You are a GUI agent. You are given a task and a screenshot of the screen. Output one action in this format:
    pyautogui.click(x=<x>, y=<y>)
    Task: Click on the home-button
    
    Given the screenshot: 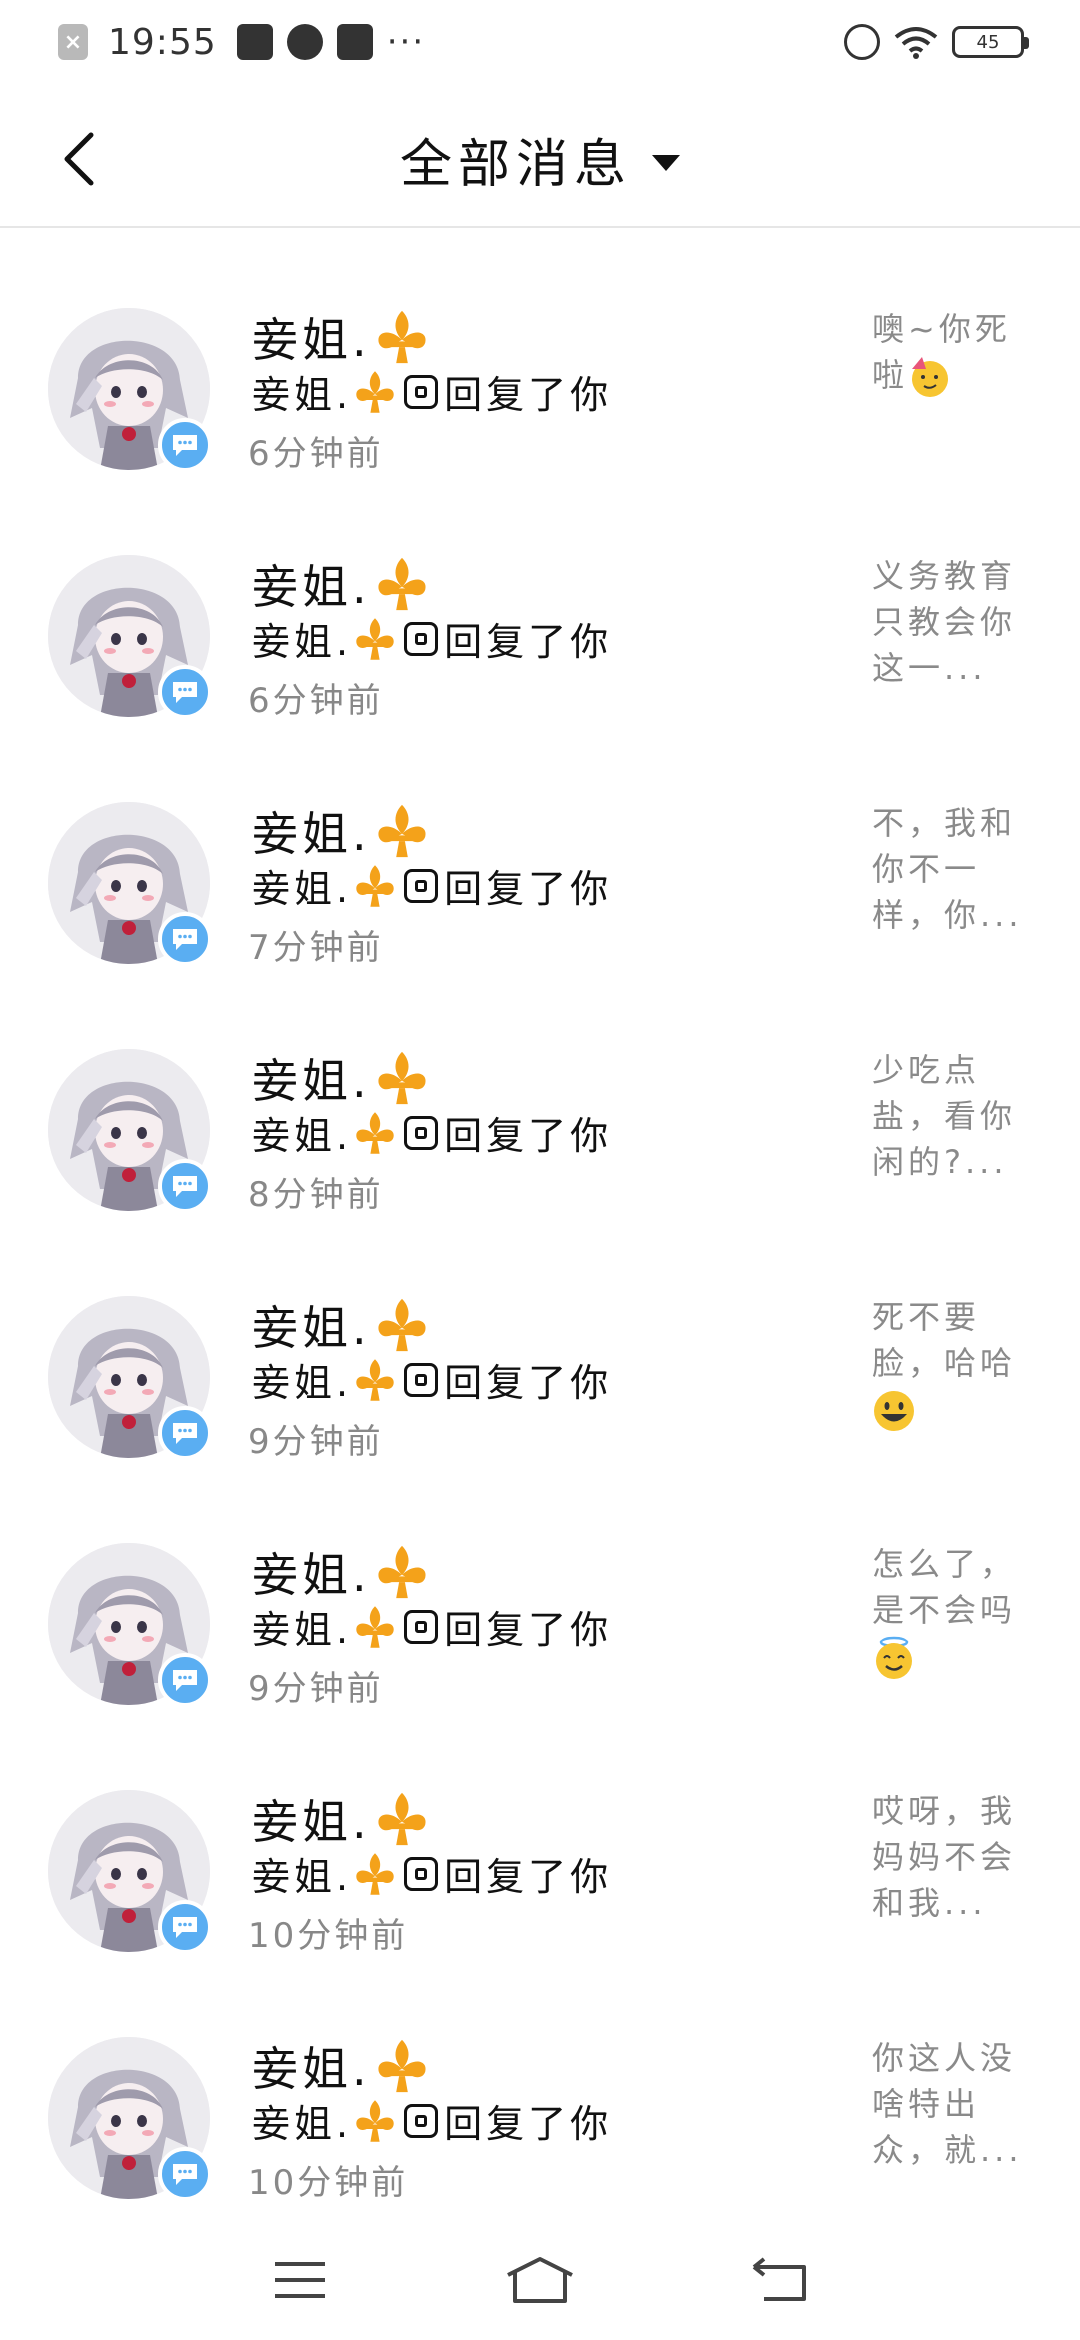 What is the action you would take?
    pyautogui.click(x=540, y=2280)
    